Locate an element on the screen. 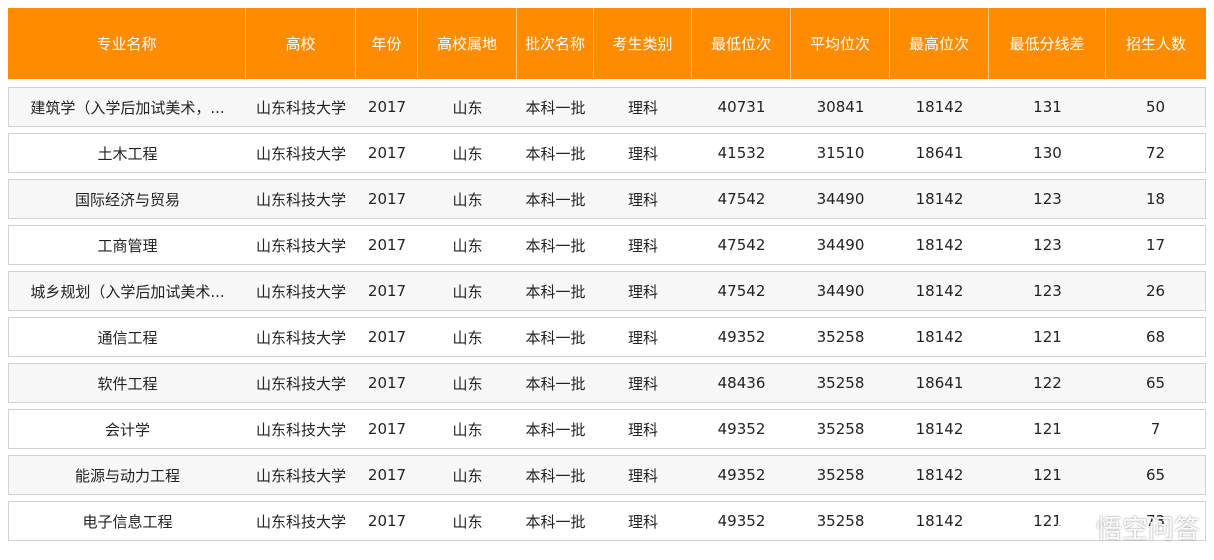  column-header: 最高位次 is located at coordinates (939, 43).